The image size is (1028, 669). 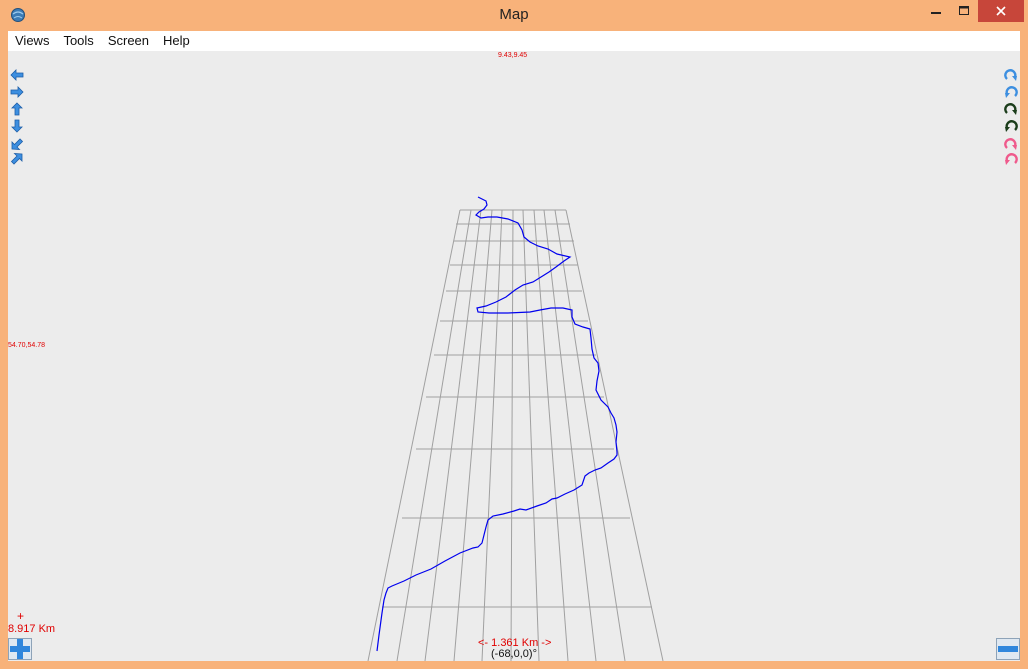 I want to click on rotate-cw-dark-icon, so click(x=1011, y=109).